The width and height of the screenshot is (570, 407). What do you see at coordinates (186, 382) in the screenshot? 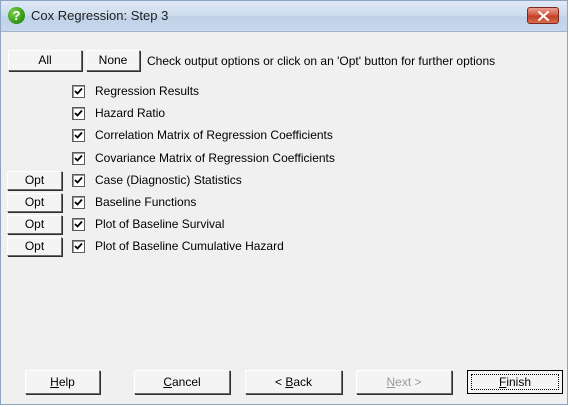
I see `cancel-label: ancel` at bounding box center [186, 382].